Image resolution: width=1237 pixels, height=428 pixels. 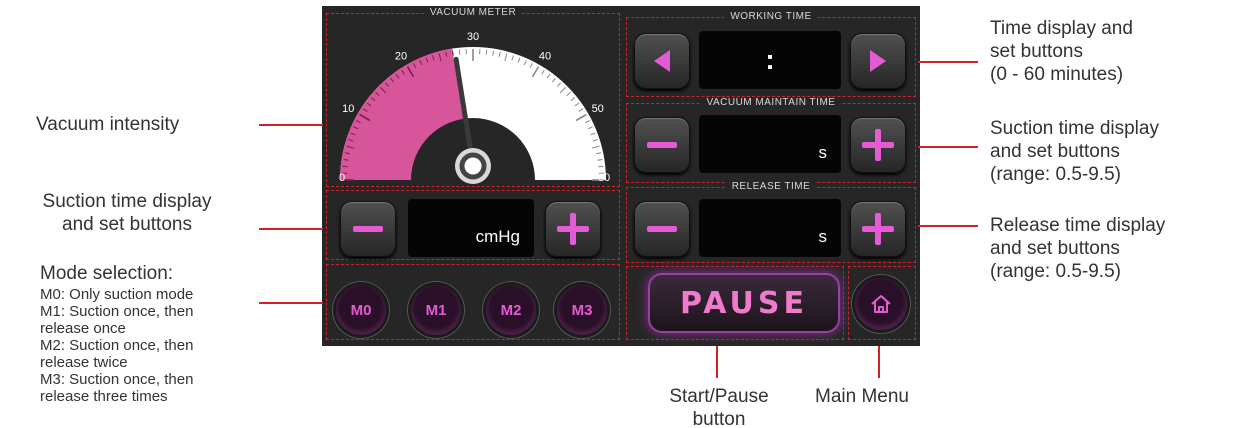 What do you see at coordinates (342, 178) in the screenshot?
I see `gauge-label-0: 0` at bounding box center [342, 178].